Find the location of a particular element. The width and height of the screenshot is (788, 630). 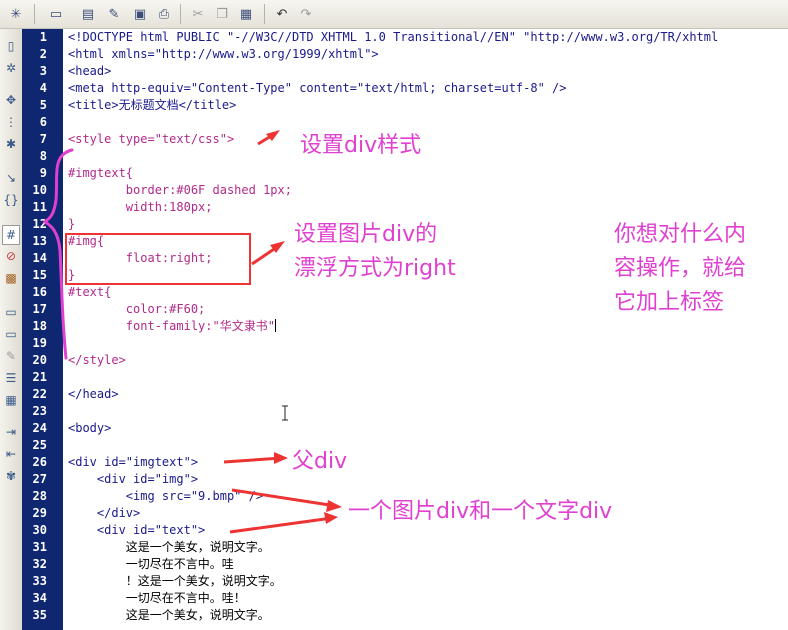

annotation-float-1: 设置图片div的 is located at coordinates (366, 234).